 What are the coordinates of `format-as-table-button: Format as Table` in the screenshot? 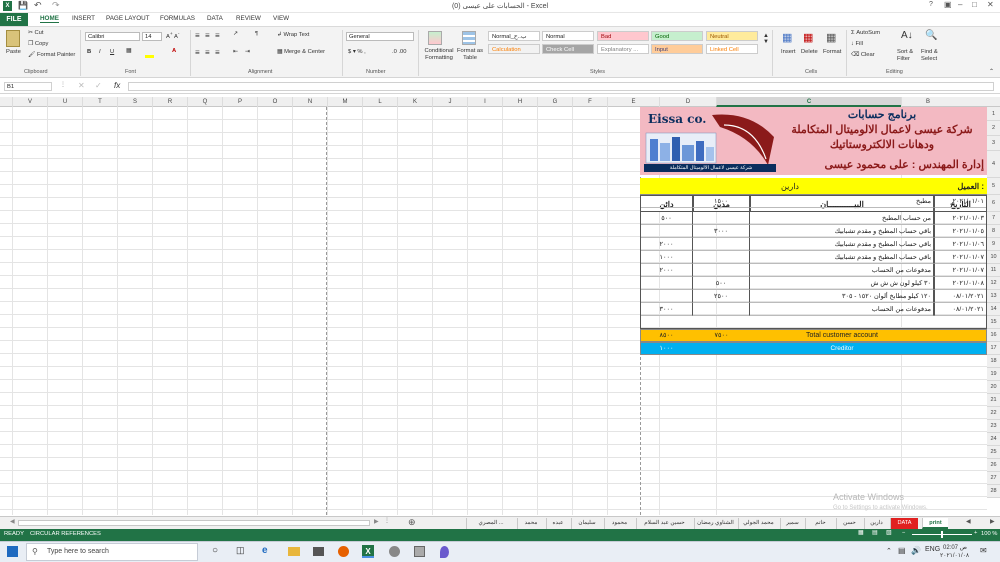 It's located at (470, 55).